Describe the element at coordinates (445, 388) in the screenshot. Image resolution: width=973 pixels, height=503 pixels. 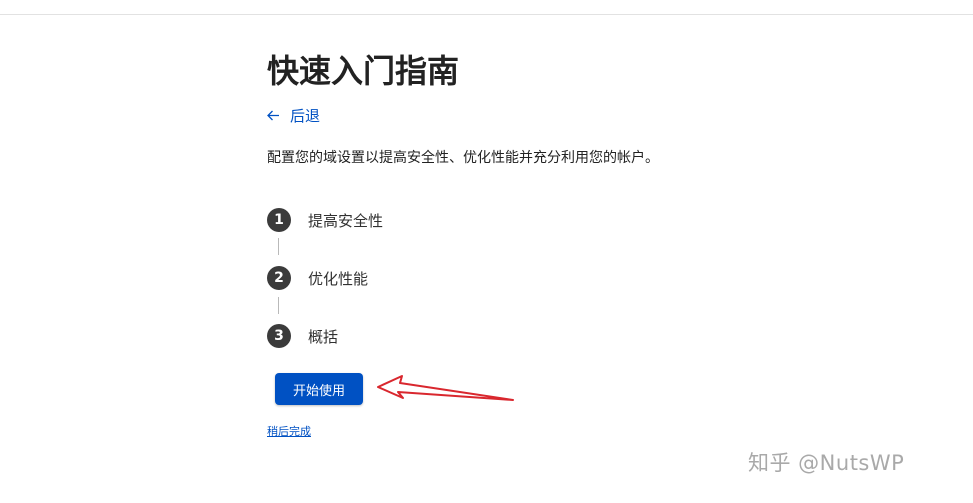
I see `red-arrow-icon` at that location.